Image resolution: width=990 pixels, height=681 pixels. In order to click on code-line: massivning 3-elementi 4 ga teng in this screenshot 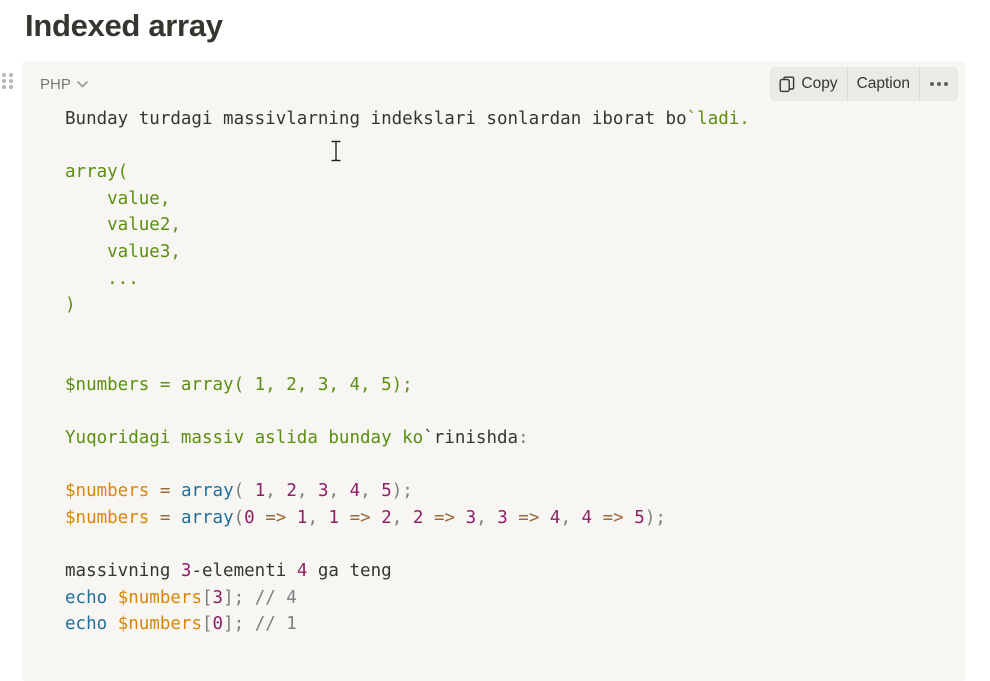, I will do `click(407, 571)`.